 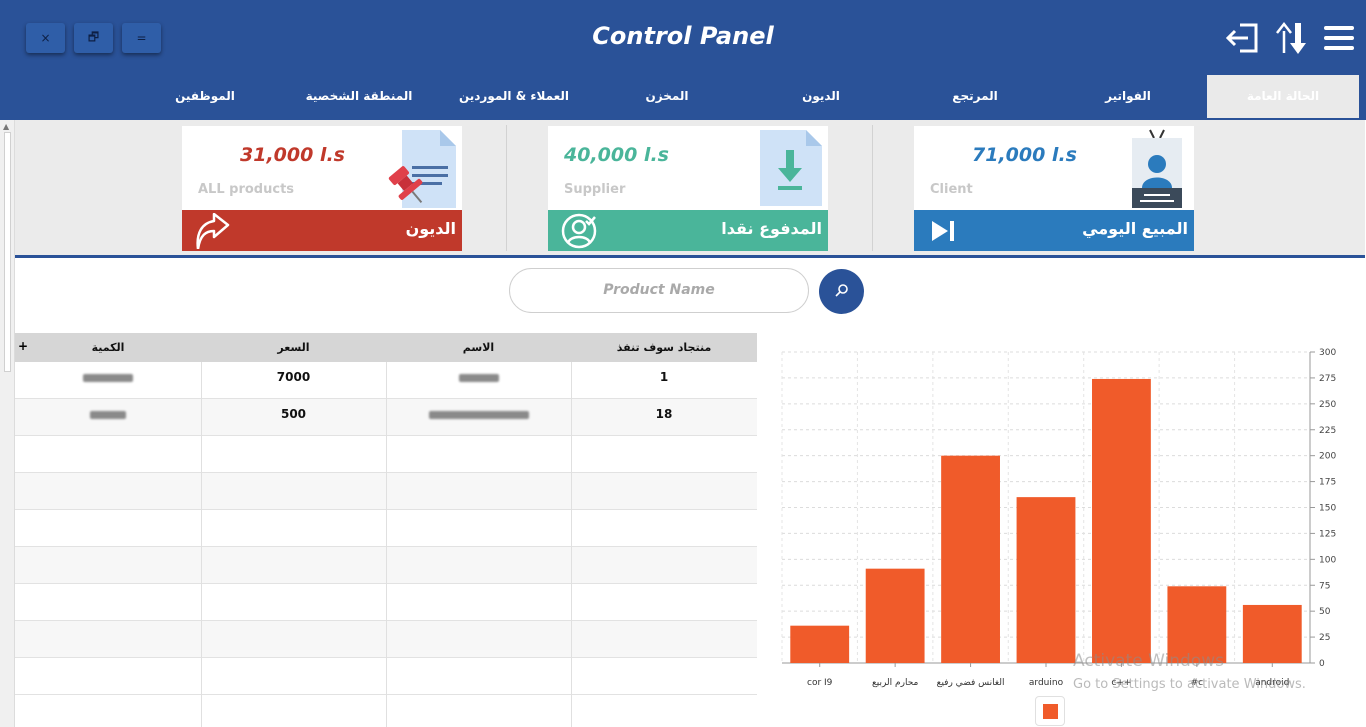 What do you see at coordinates (7, 252) in the screenshot?
I see `scroll-thumb` at bounding box center [7, 252].